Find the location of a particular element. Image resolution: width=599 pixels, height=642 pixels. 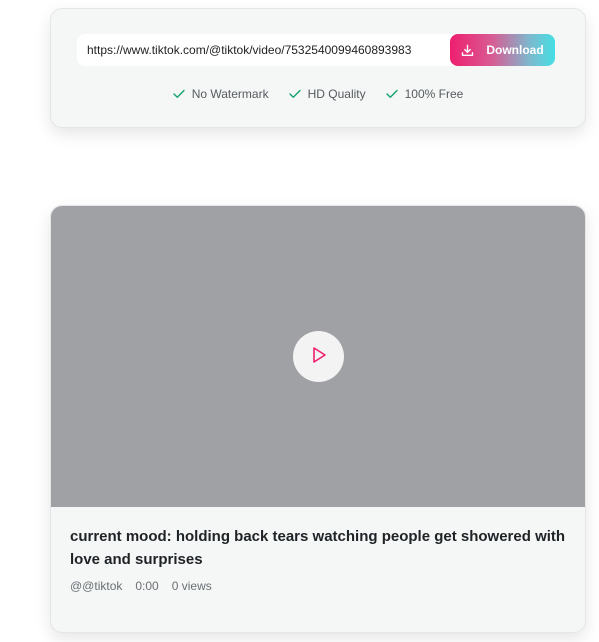

feature-hd-quality: HD Quality is located at coordinates (327, 94).